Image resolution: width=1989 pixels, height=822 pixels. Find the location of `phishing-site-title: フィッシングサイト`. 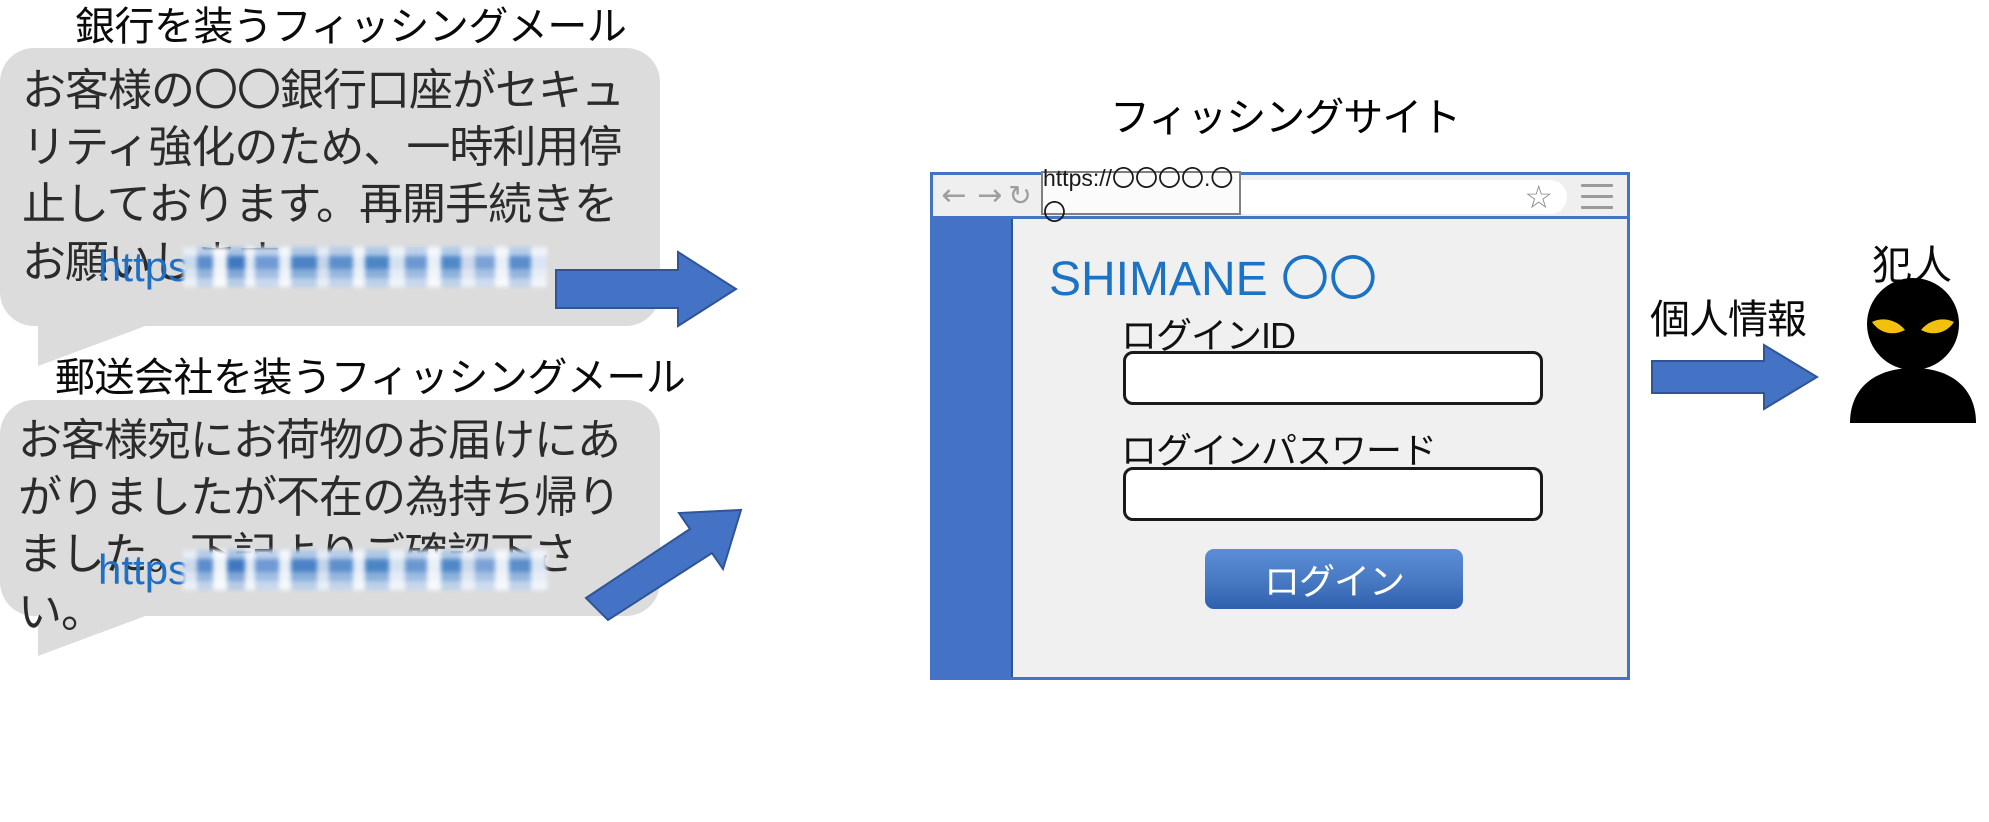

phishing-site-title: フィッシングサイト is located at coordinates (1285, 118).